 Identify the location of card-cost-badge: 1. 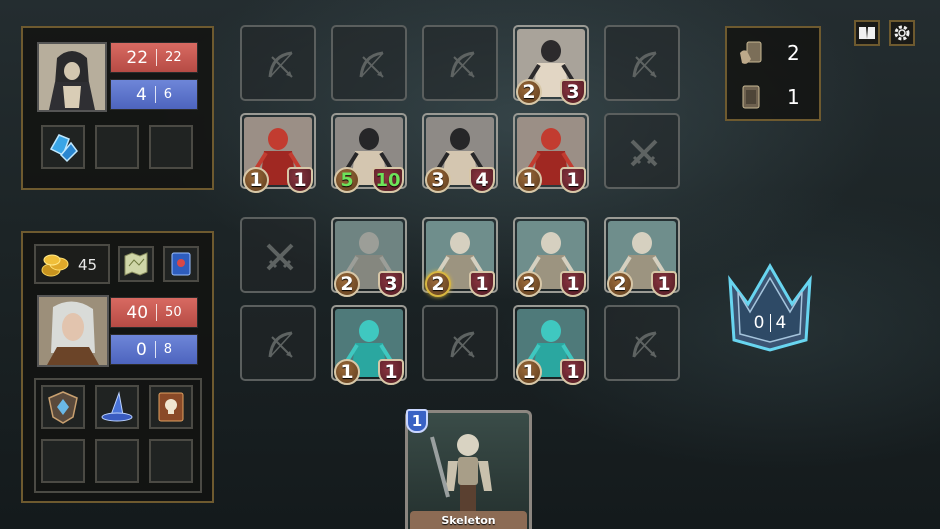
(417, 421).